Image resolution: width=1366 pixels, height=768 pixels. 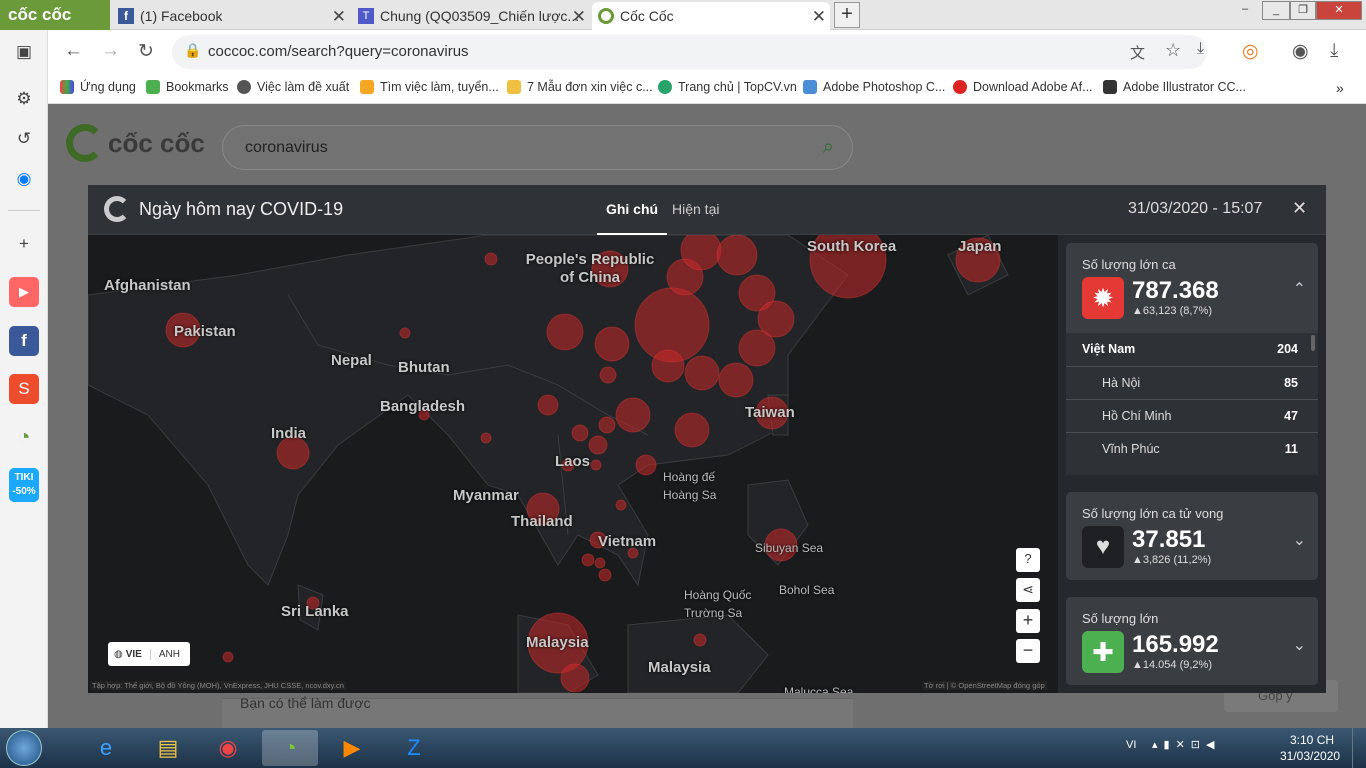 What do you see at coordinates (727, 87) in the screenshot?
I see `bookmark-item: Trang chủ | TopCV.vn` at bounding box center [727, 87].